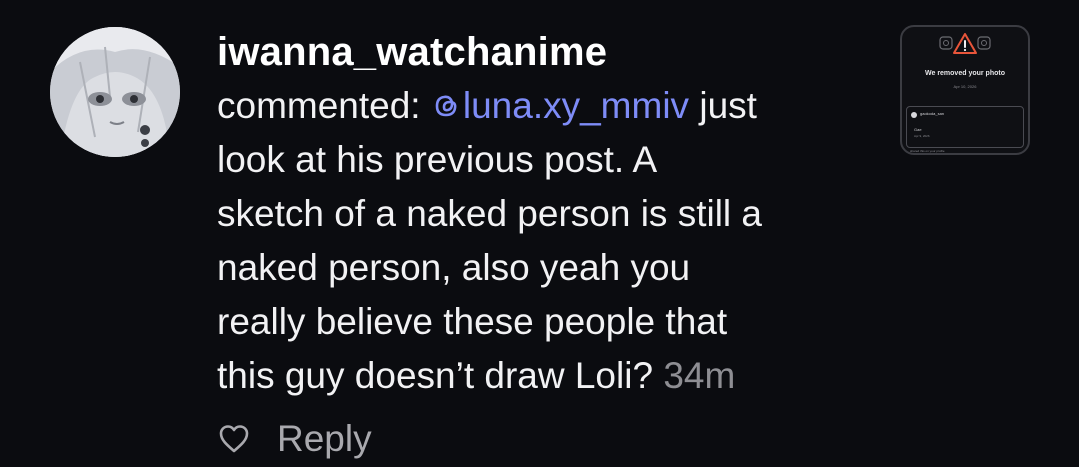  I want to click on thumbnail-card: gaokoda_san Gae Apr 9, 2026, so click(965, 127).